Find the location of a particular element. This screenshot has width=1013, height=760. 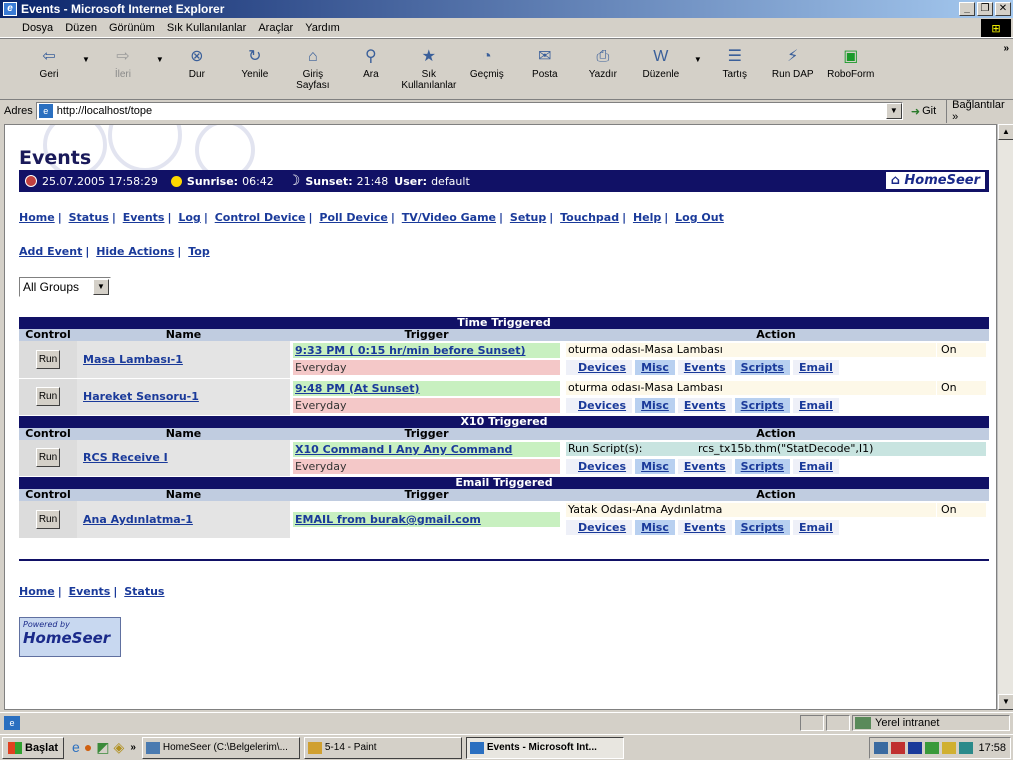

hide-actions-link: Hide Actions is located at coordinates (135, 251).